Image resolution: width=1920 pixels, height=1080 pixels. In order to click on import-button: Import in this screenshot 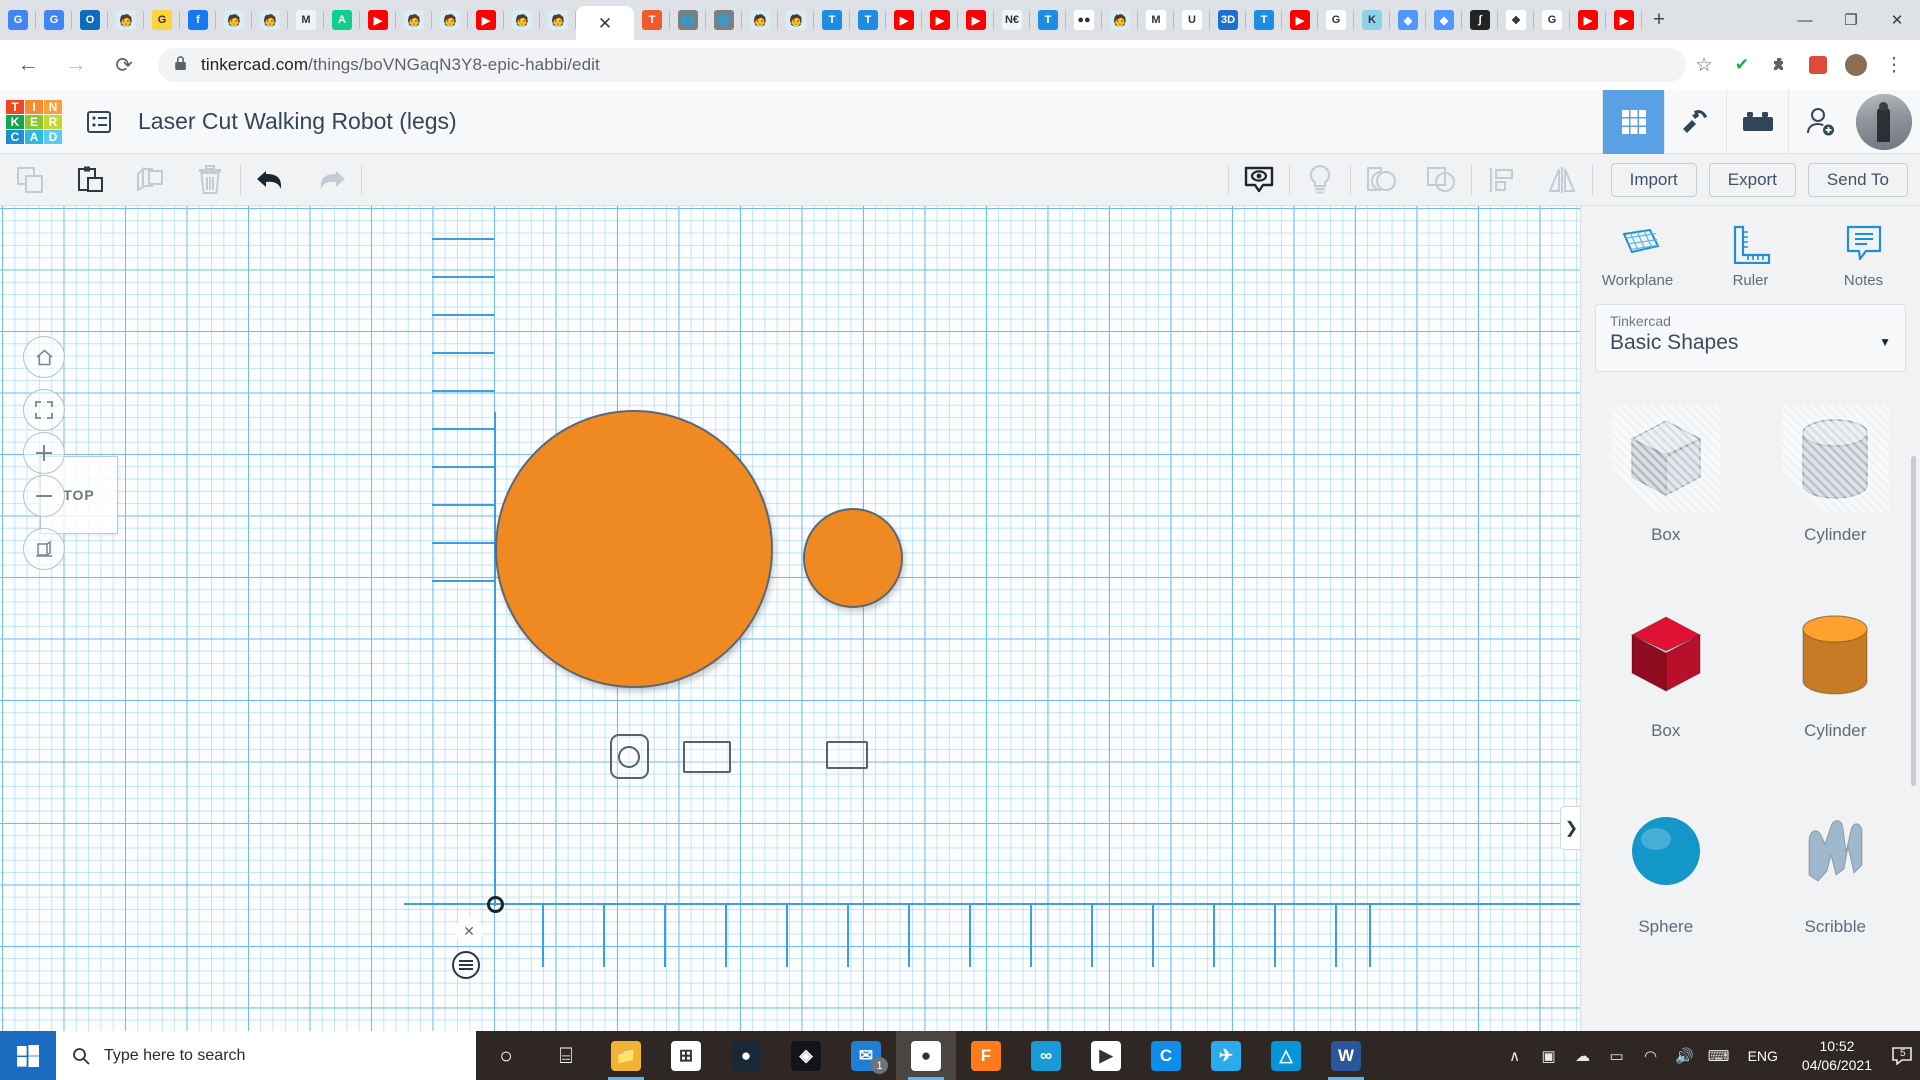, I will do `click(1653, 179)`.